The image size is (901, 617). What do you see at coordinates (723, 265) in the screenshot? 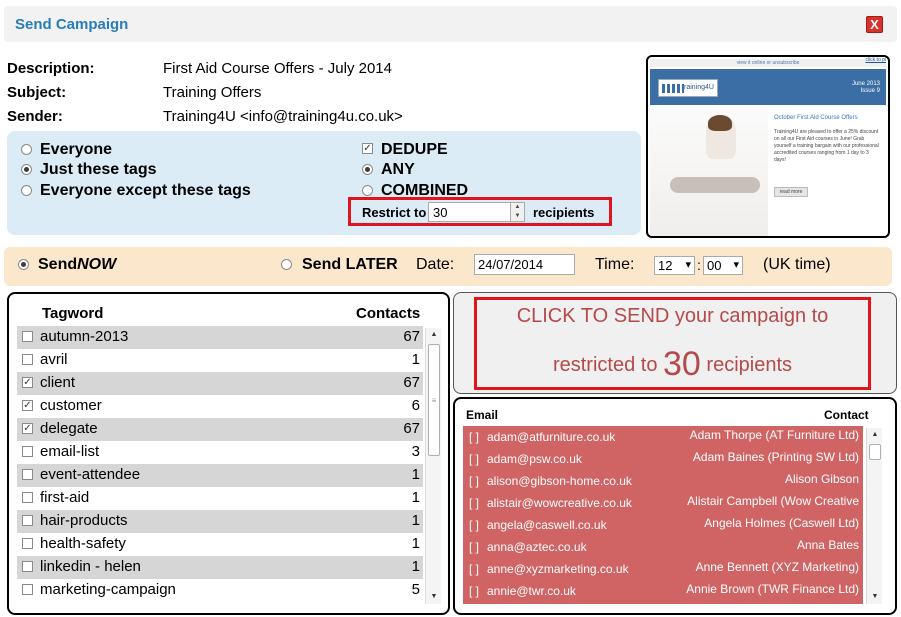
I see `minute-select: 00 ▾` at bounding box center [723, 265].